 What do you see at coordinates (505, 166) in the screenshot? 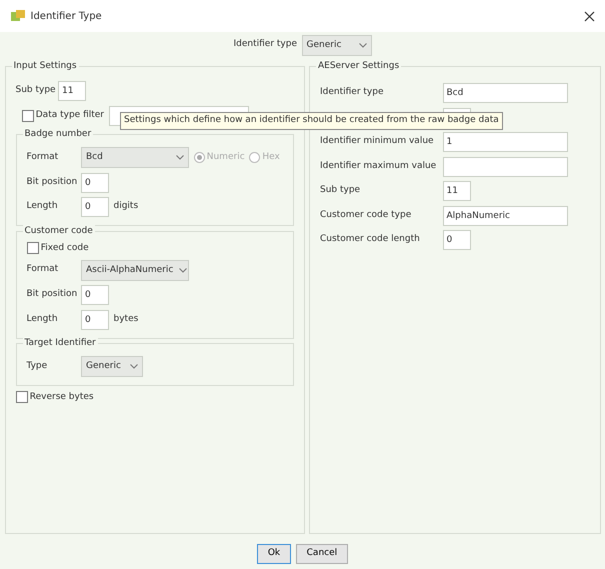
I see `input-field` at bounding box center [505, 166].